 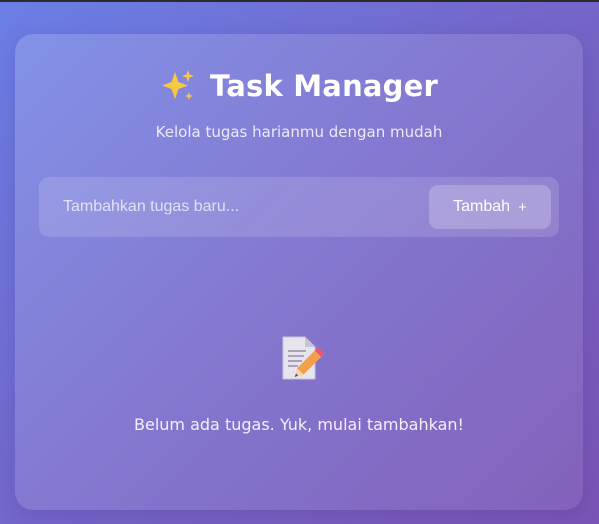 I want to click on task-input-bar: Tambah +, so click(x=299, y=207).